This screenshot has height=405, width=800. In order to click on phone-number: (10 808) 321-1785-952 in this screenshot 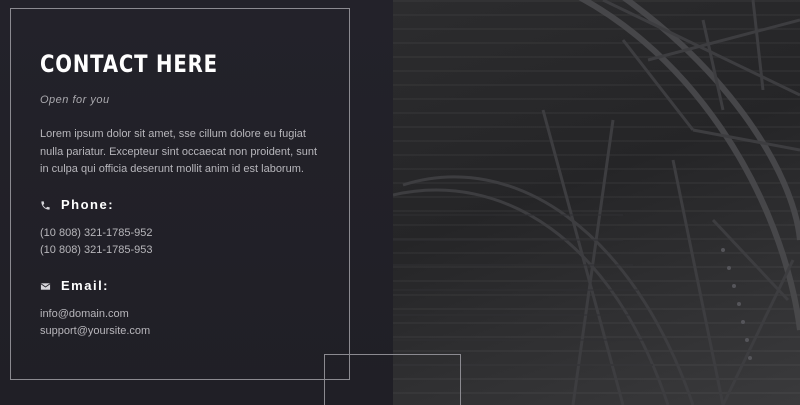, I will do `click(96, 233)`.